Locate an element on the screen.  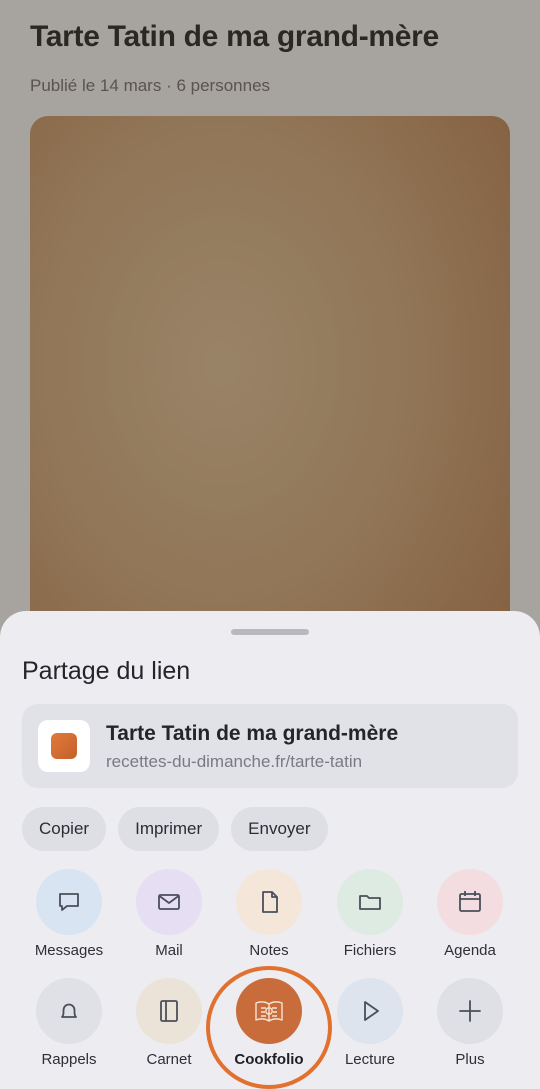
plus-icon is located at coordinates (470, 1011).